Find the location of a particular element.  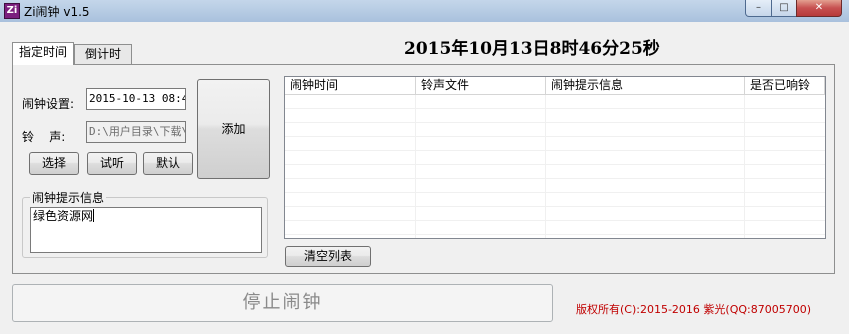

ring-file-input: D:\用户目录\下载\ is located at coordinates (136, 132).